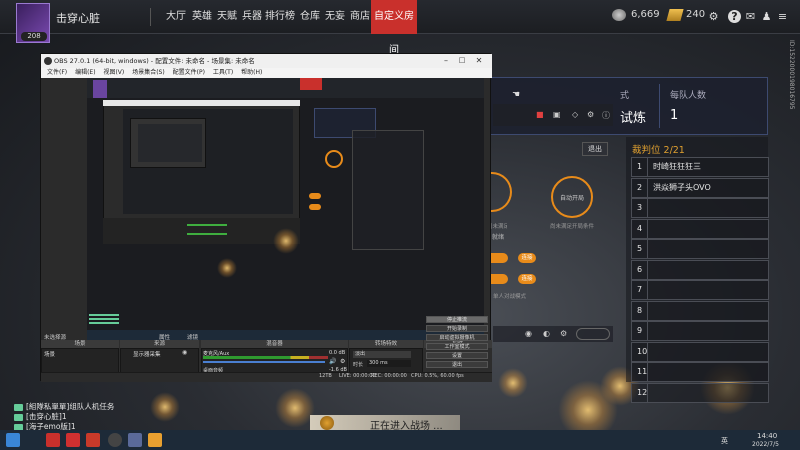 This screenshot has width=800, height=450. Describe the element at coordinates (457, 328) in the screenshot. I see `start-recording-button: 开始录制` at that location.